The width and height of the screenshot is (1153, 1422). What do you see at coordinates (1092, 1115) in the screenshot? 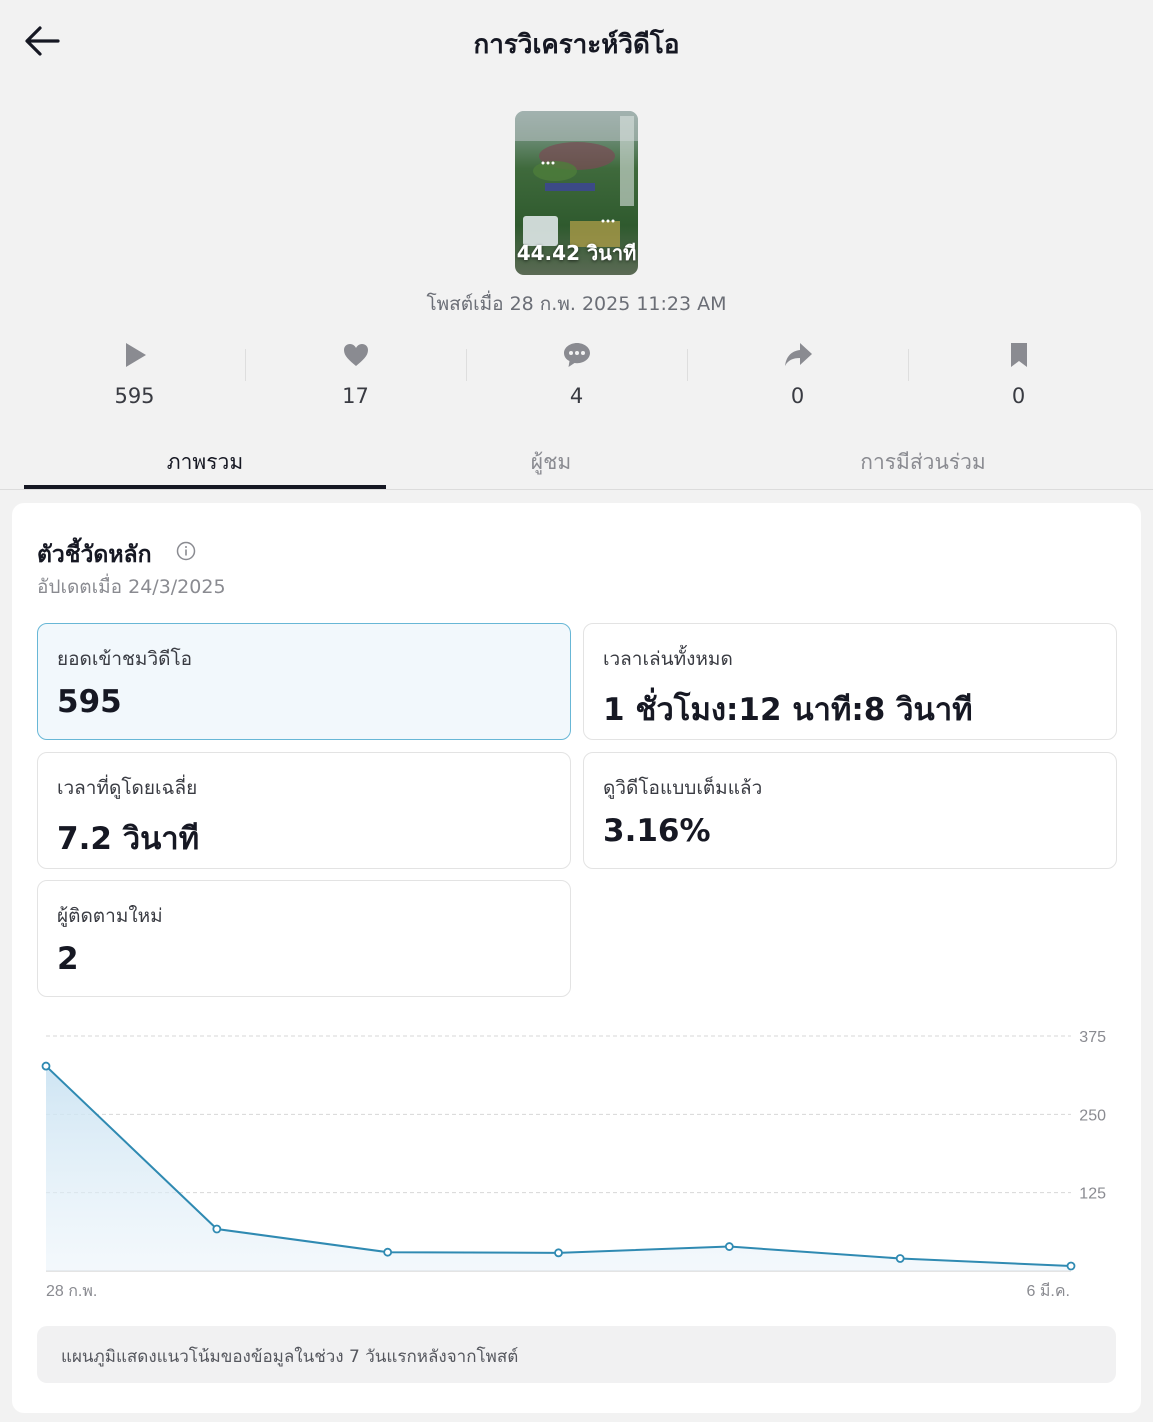
I see `y-tick-label: 250` at bounding box center [1092, 1115].